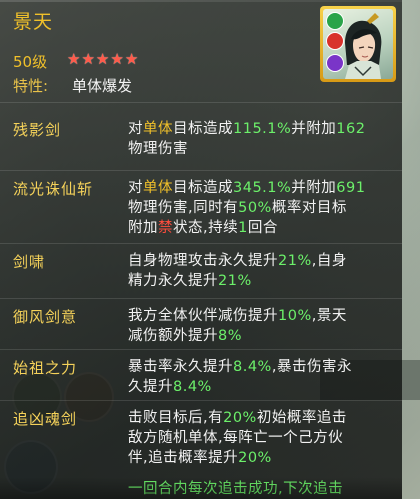 The width and height of the screenshot is (420, 499). What do you see at coordinates (183, 458) in the screenshot?
I see `skill-text-segment: 伴,追击概率提升` at bounding box center [183, 458].